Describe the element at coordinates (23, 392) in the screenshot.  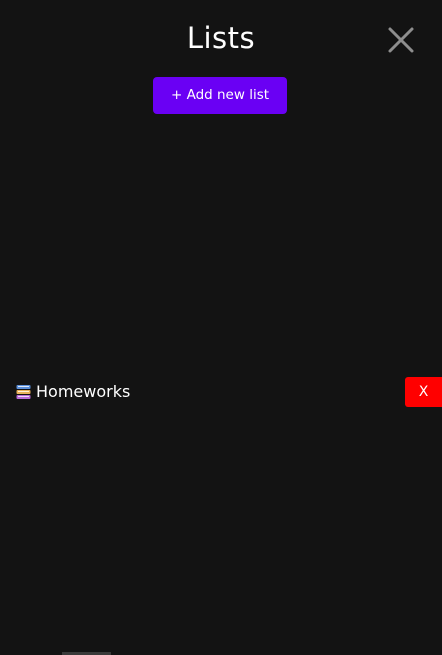
I see `books-icon` at that location.